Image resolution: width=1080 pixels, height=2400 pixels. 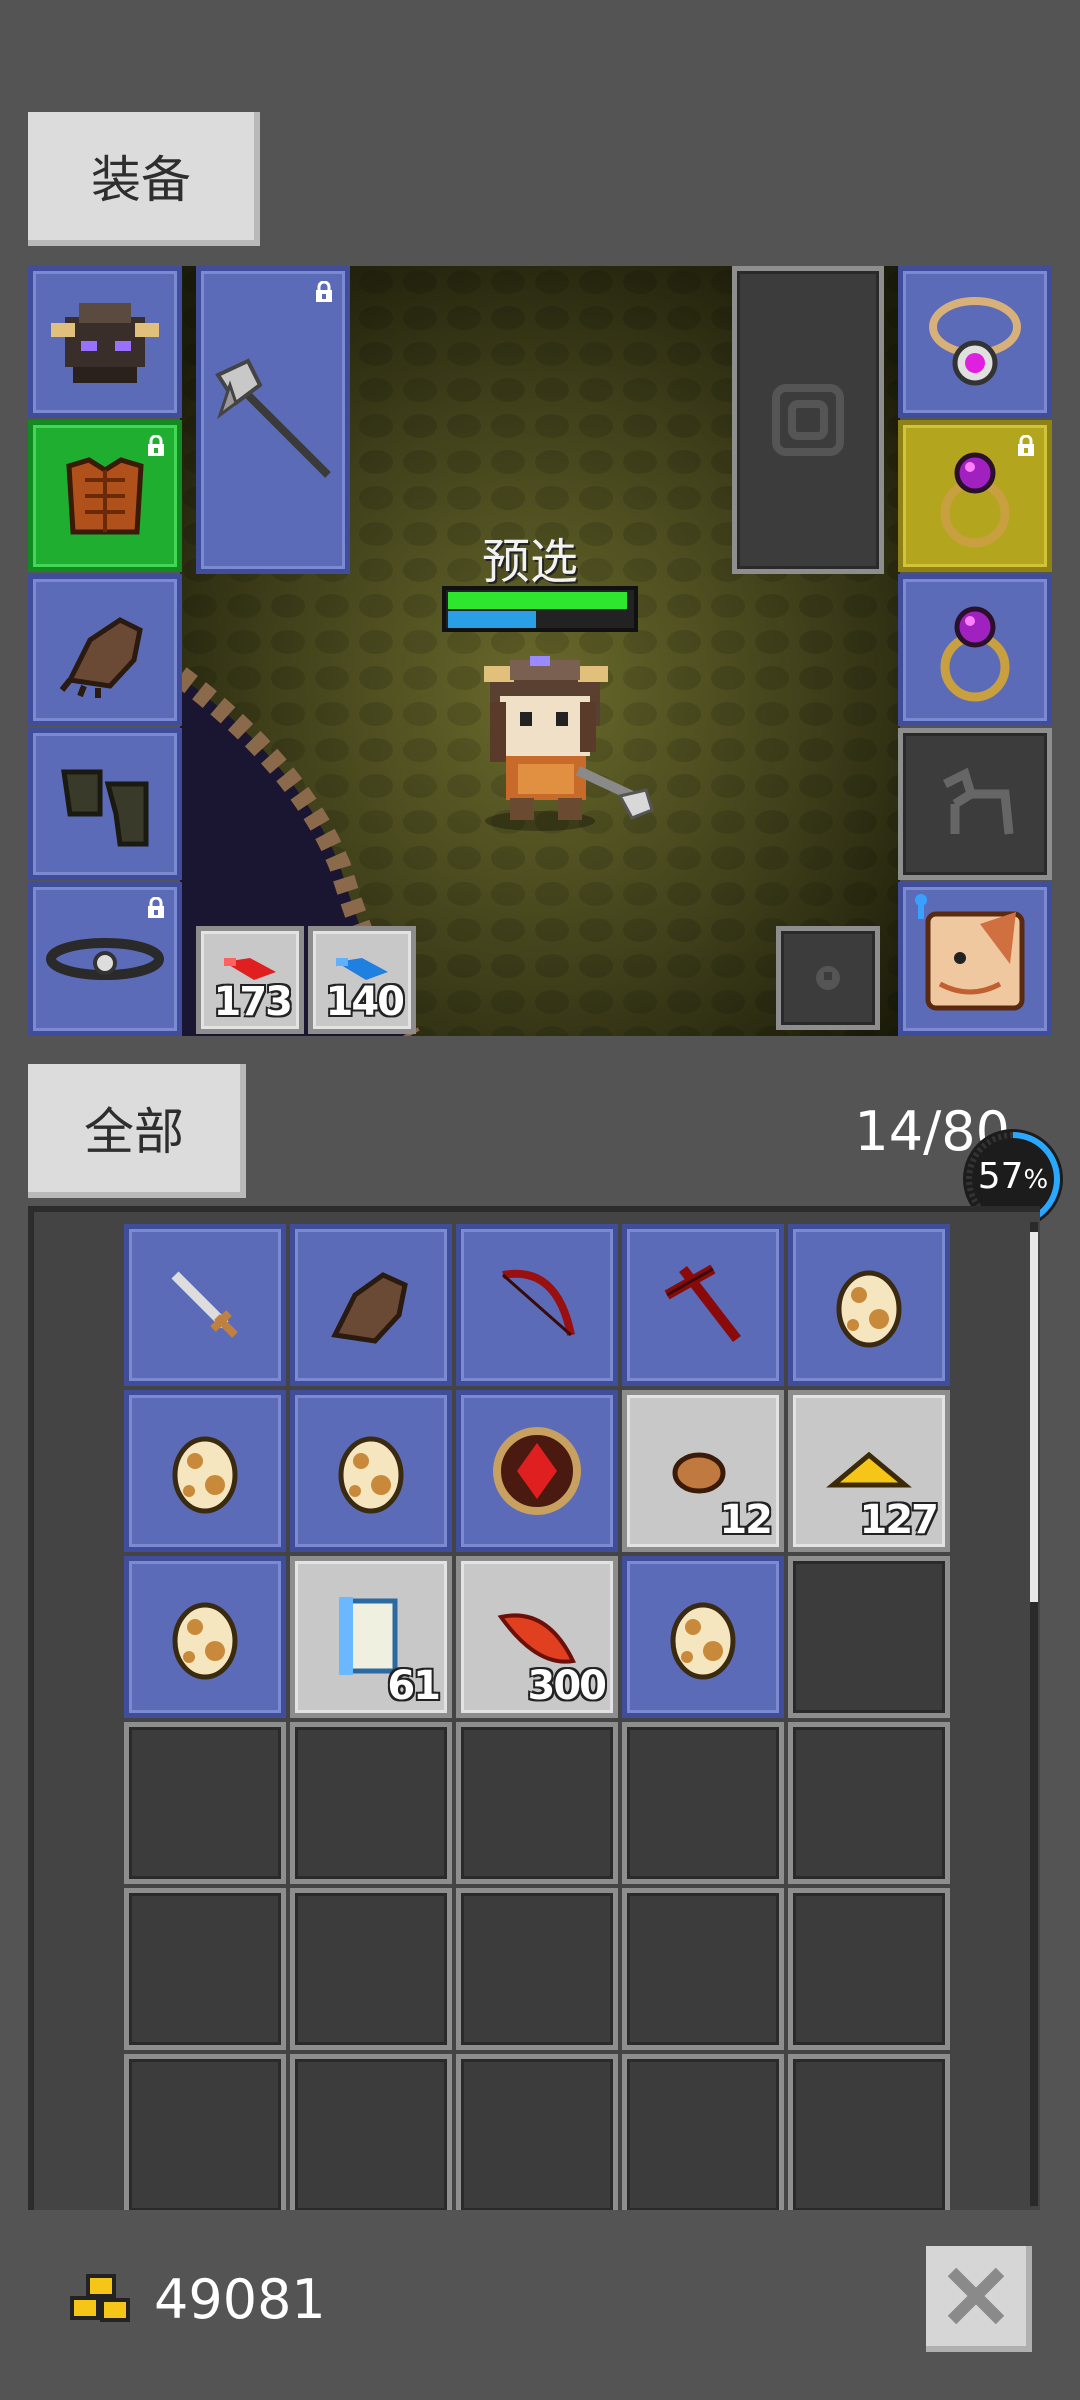 I want to click on offhand-slot, so click(x=808, y=420).